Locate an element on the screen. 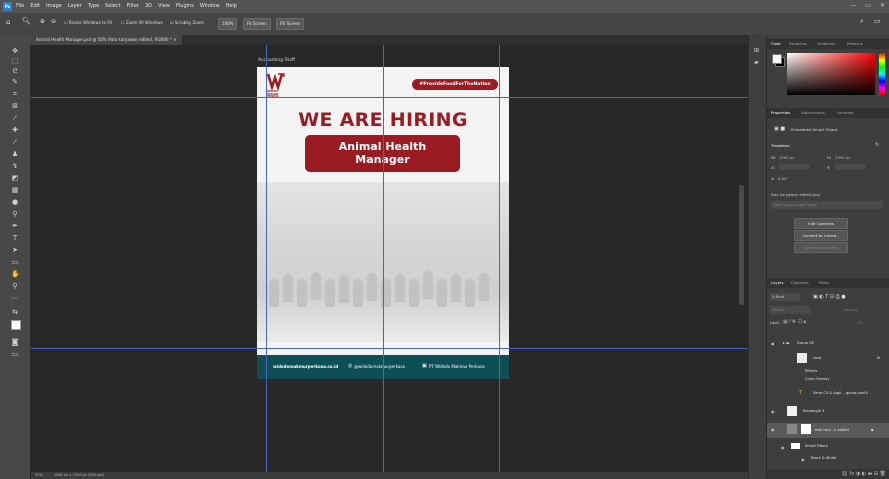 The width and height of the screenshot is (889, 479). tab-libraries: Libraries is located at coordinates (845, 113).